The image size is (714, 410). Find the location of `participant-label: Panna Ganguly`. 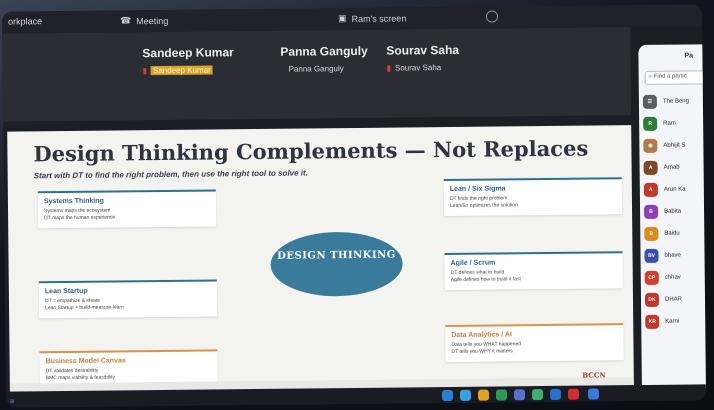

participant-label: Panna Ganguly is located at coordinates (316, 69).